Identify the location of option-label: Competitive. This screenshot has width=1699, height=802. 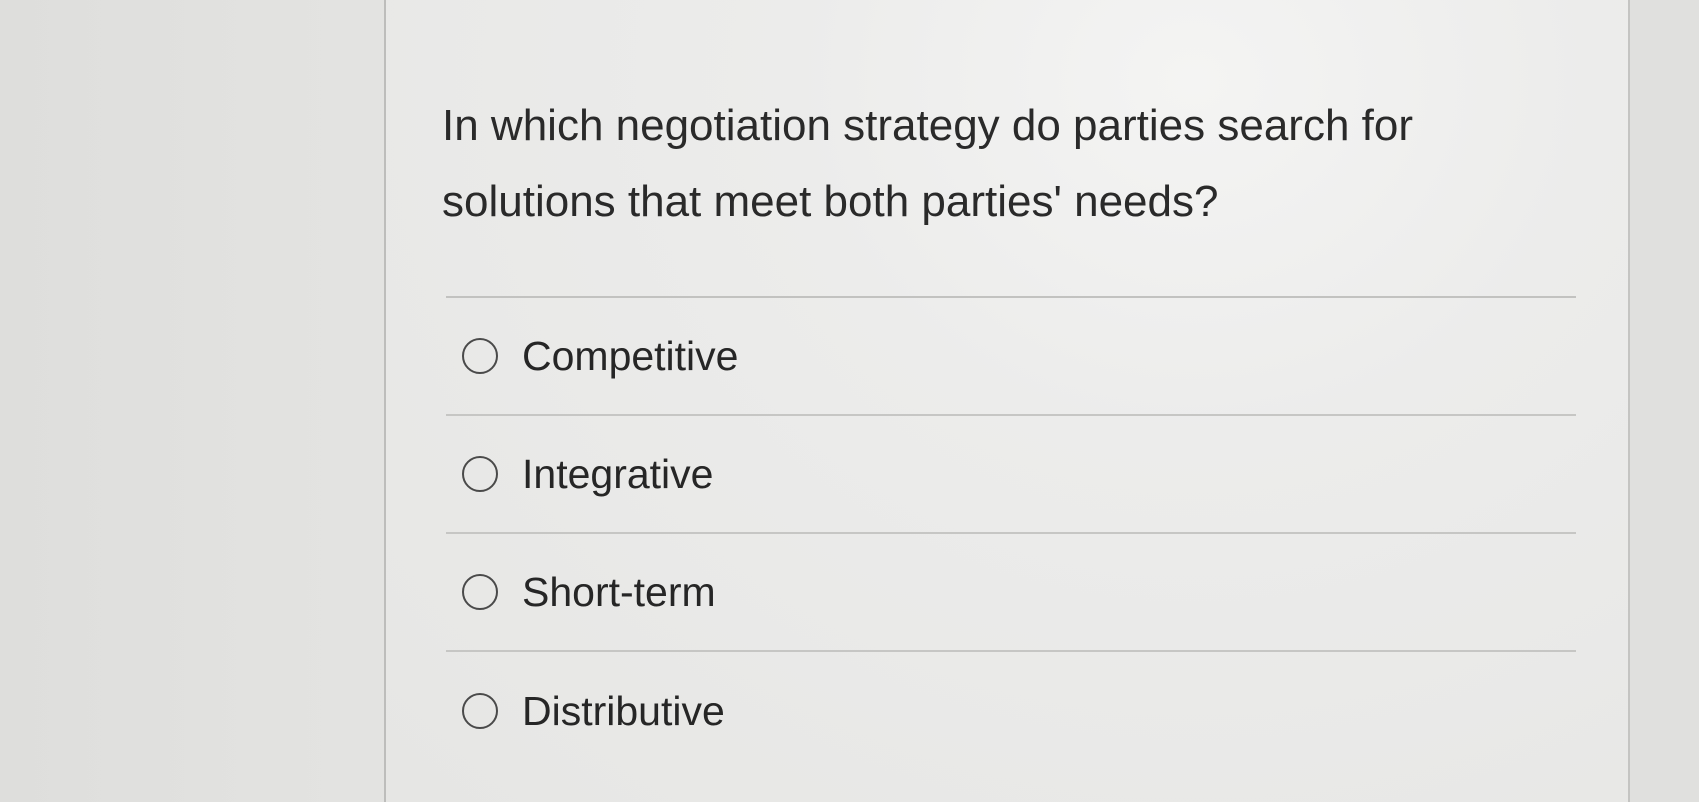
(630, 355).